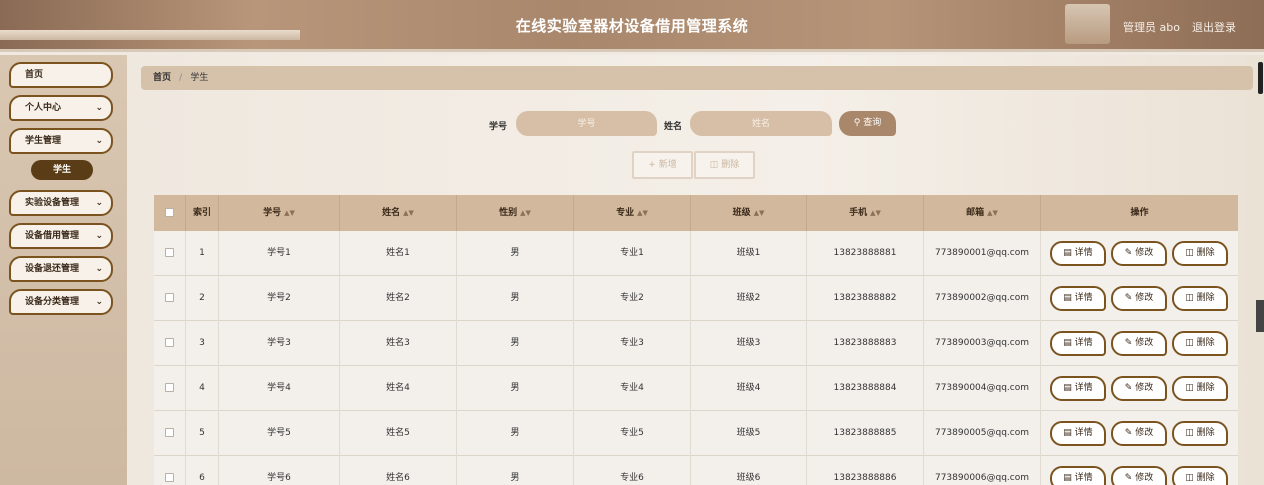  Describe the element at coordinates (61, 75) in the screenshot. I see `sidebar-item-home: 首页` at that location.